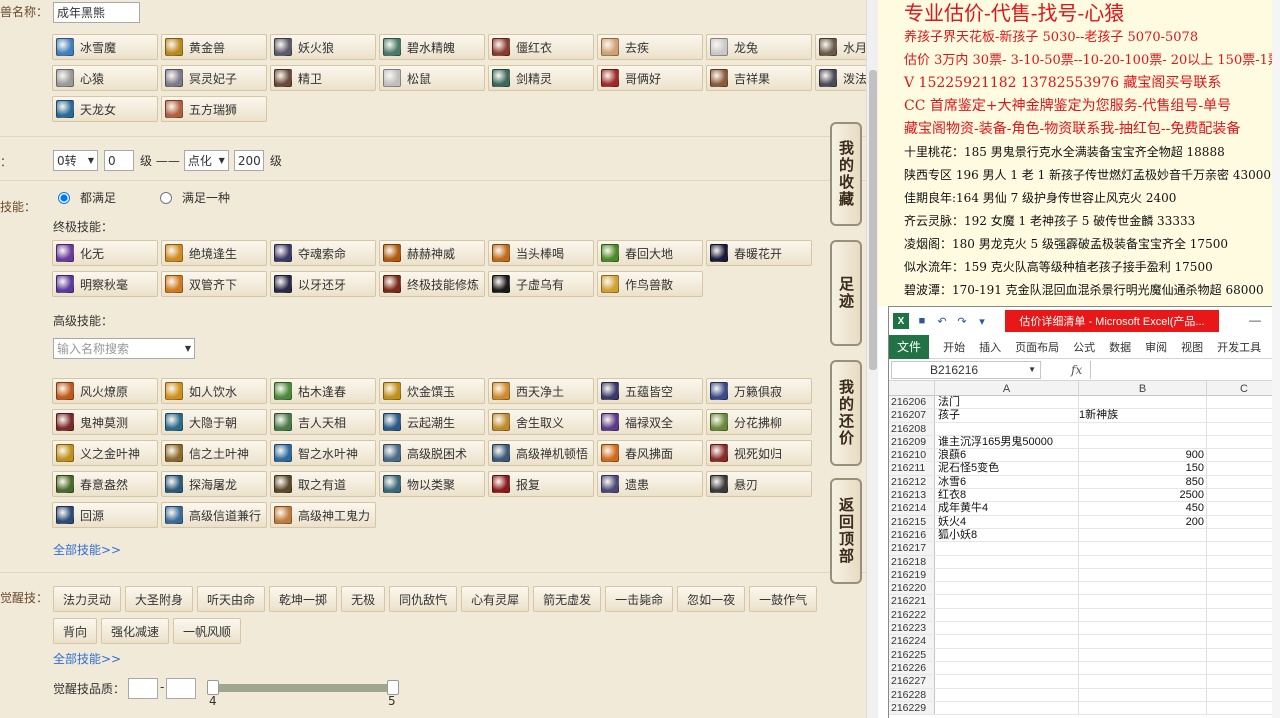  Describe the element at coordinates (323, 78) in the screenshot. I see `beast-button: 精卫` at that location.